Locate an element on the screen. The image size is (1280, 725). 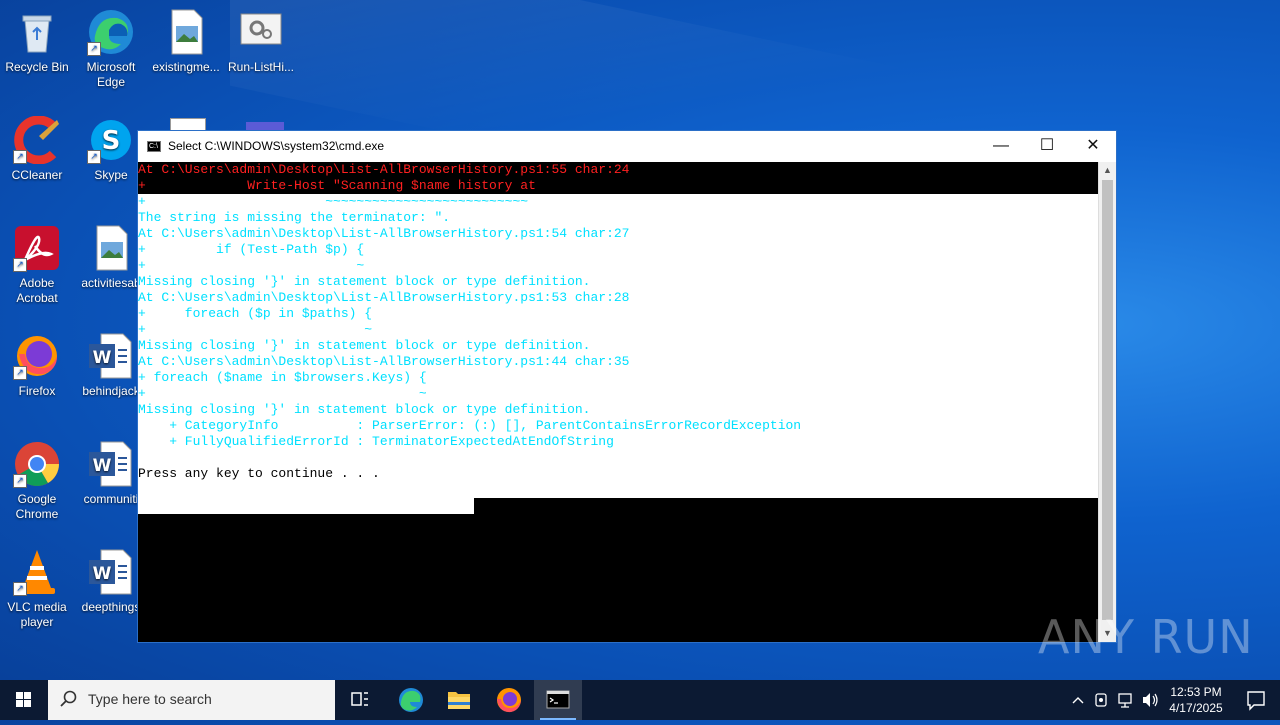
taskbar-firefox-button is located at coordinates (509, 700).